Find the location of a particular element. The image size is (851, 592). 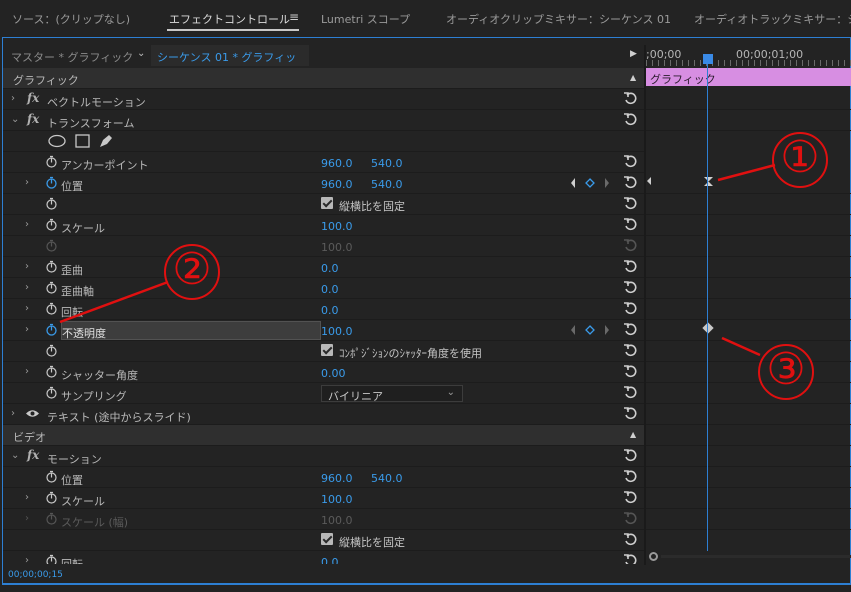

time-ruler is located at coordinates (748, 63).